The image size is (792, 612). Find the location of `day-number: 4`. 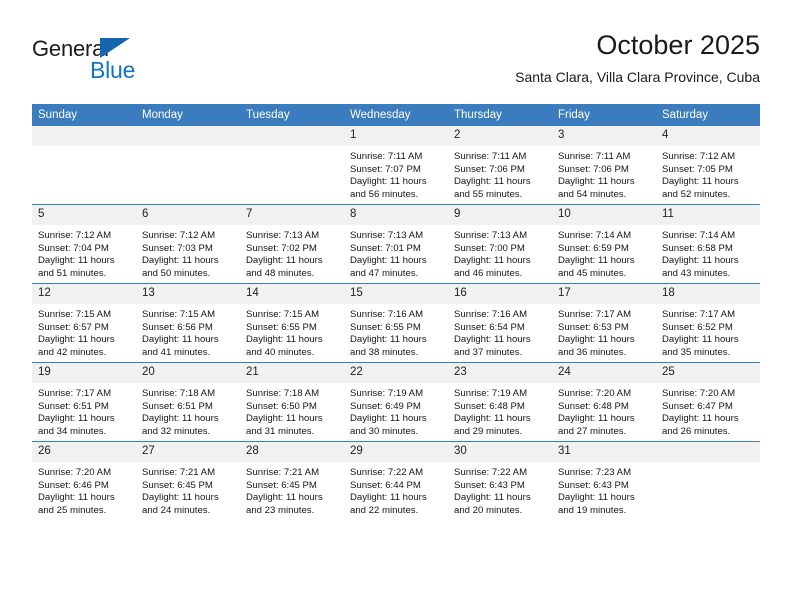

day-number: 4 is located at coordinates (708, 136).